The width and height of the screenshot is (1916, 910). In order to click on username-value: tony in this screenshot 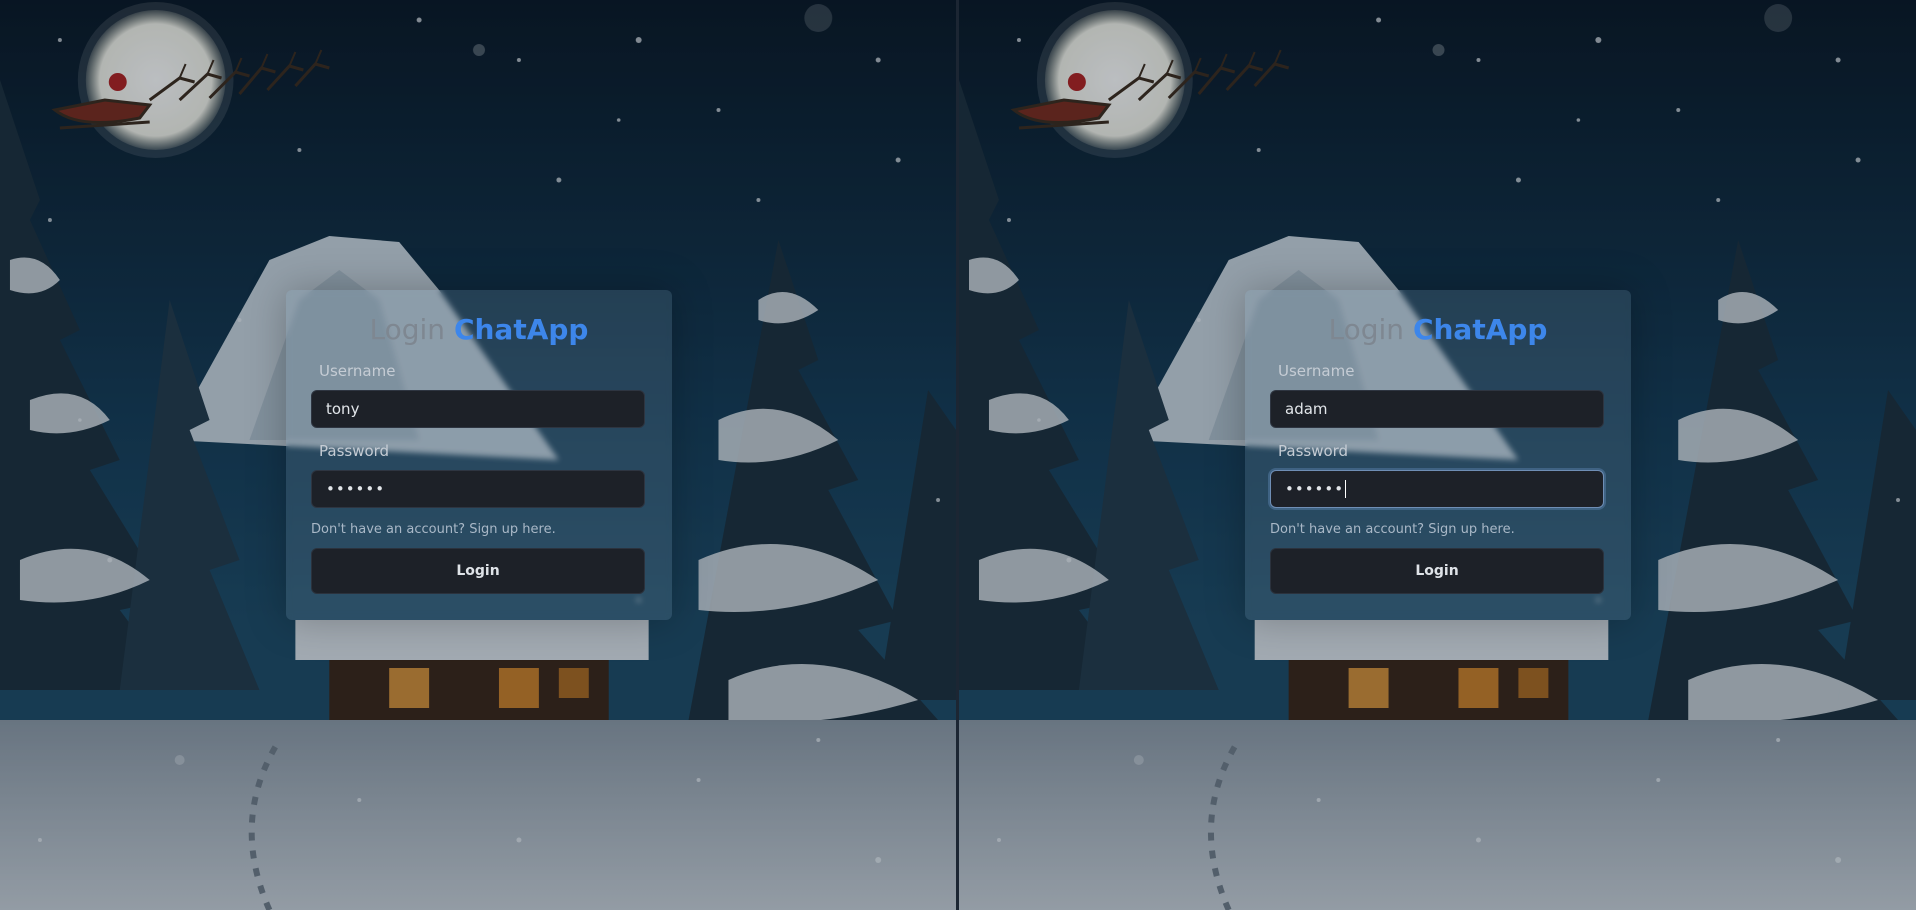, I will do `click(343, 409)`.